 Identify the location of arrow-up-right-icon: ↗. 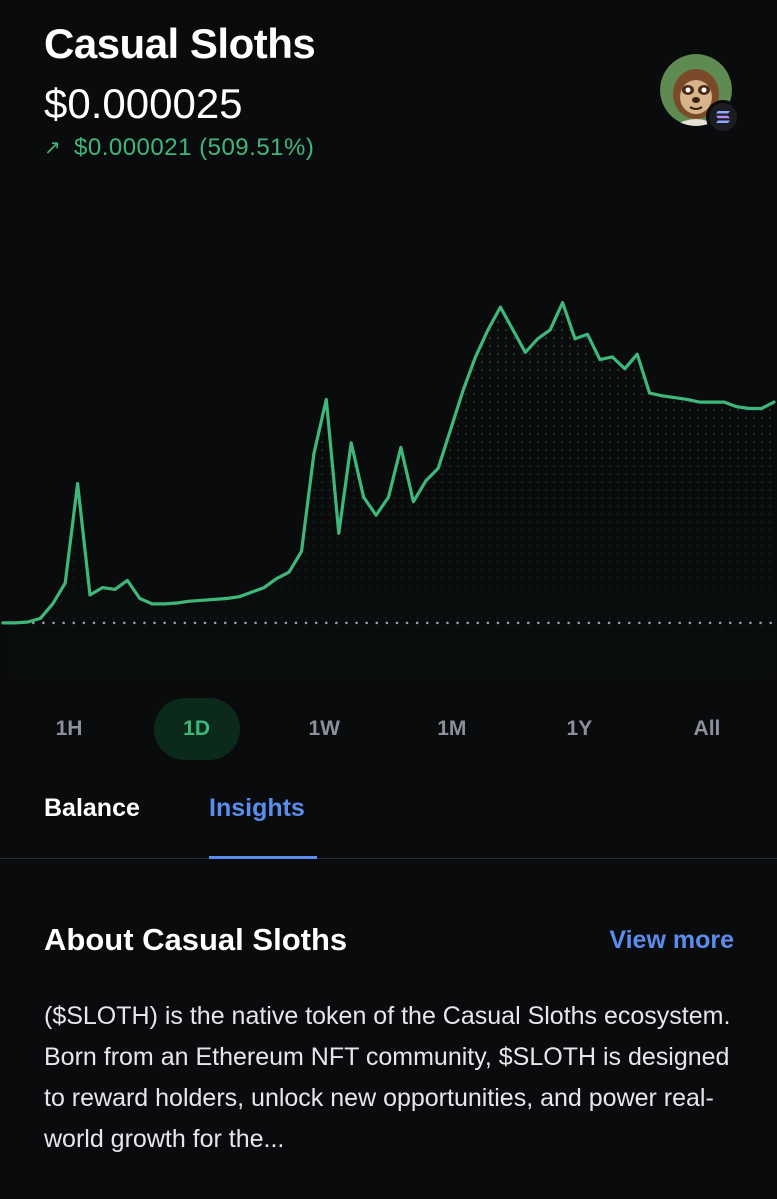
(53, 148).